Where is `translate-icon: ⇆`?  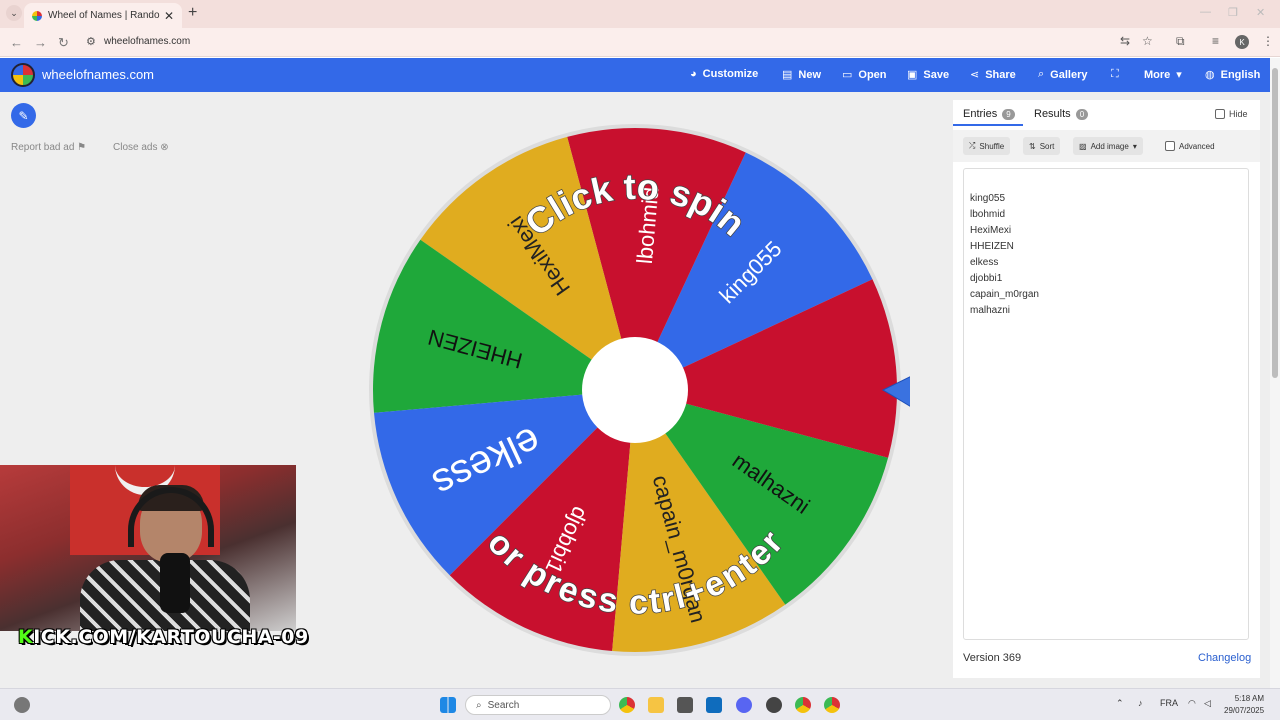 translate-icon: ⇆ is located at coordinates (1125, 41).